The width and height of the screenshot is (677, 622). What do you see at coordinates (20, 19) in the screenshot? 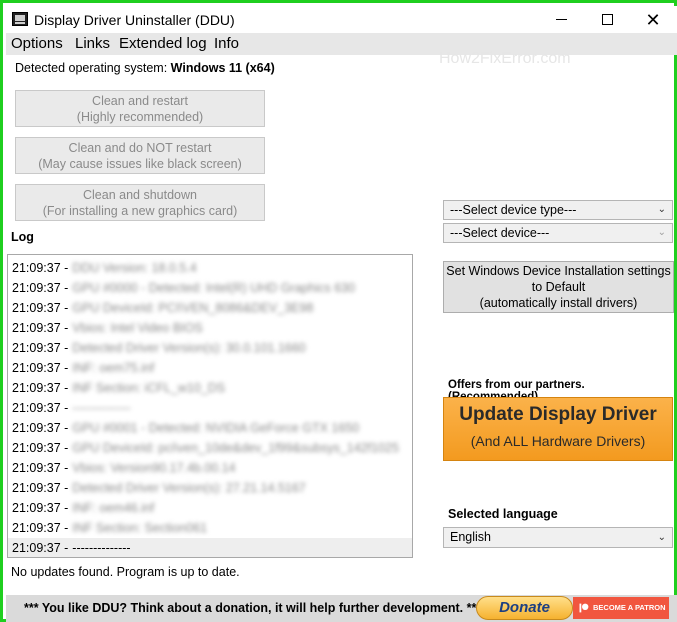
I see `ddu-app-icon` at bounding box center [20, 19].